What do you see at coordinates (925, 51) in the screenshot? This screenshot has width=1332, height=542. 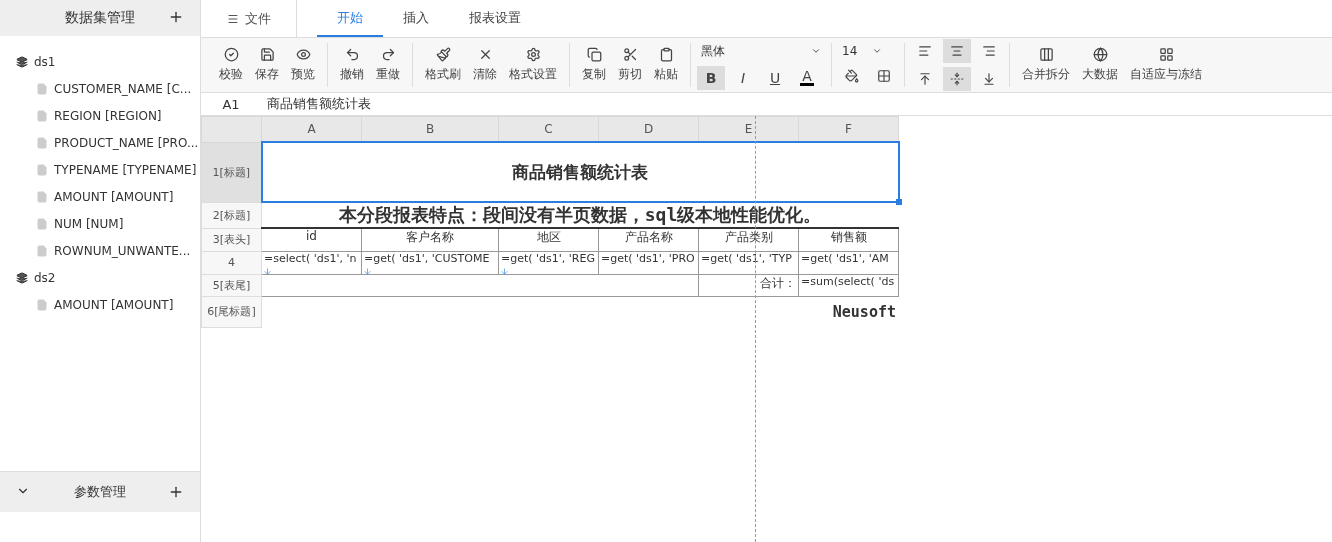 I see `align-left-icon` at bounding box center [925, 51].